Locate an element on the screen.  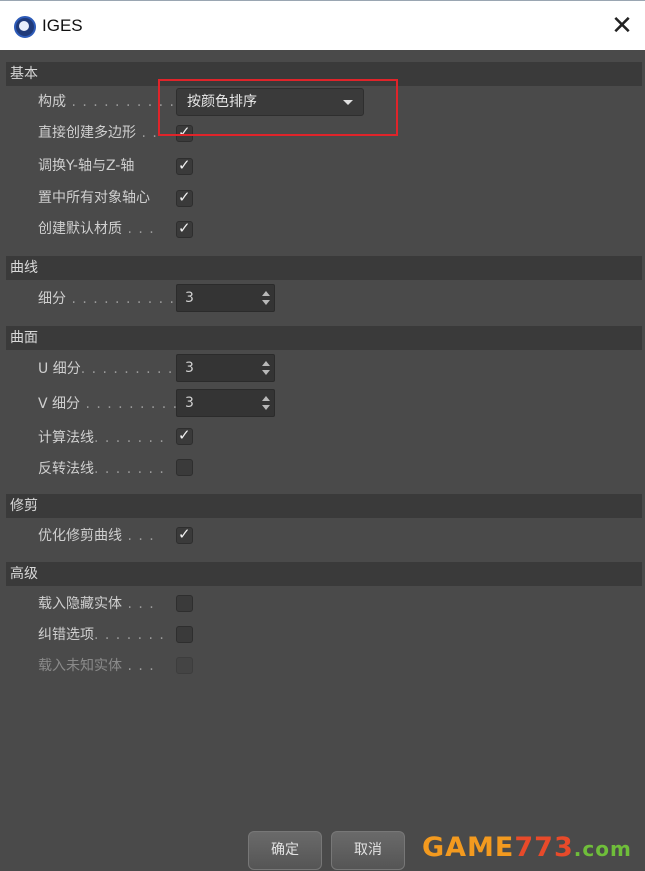
reverse-normals-checkbox is located at coordinates (184, 467).